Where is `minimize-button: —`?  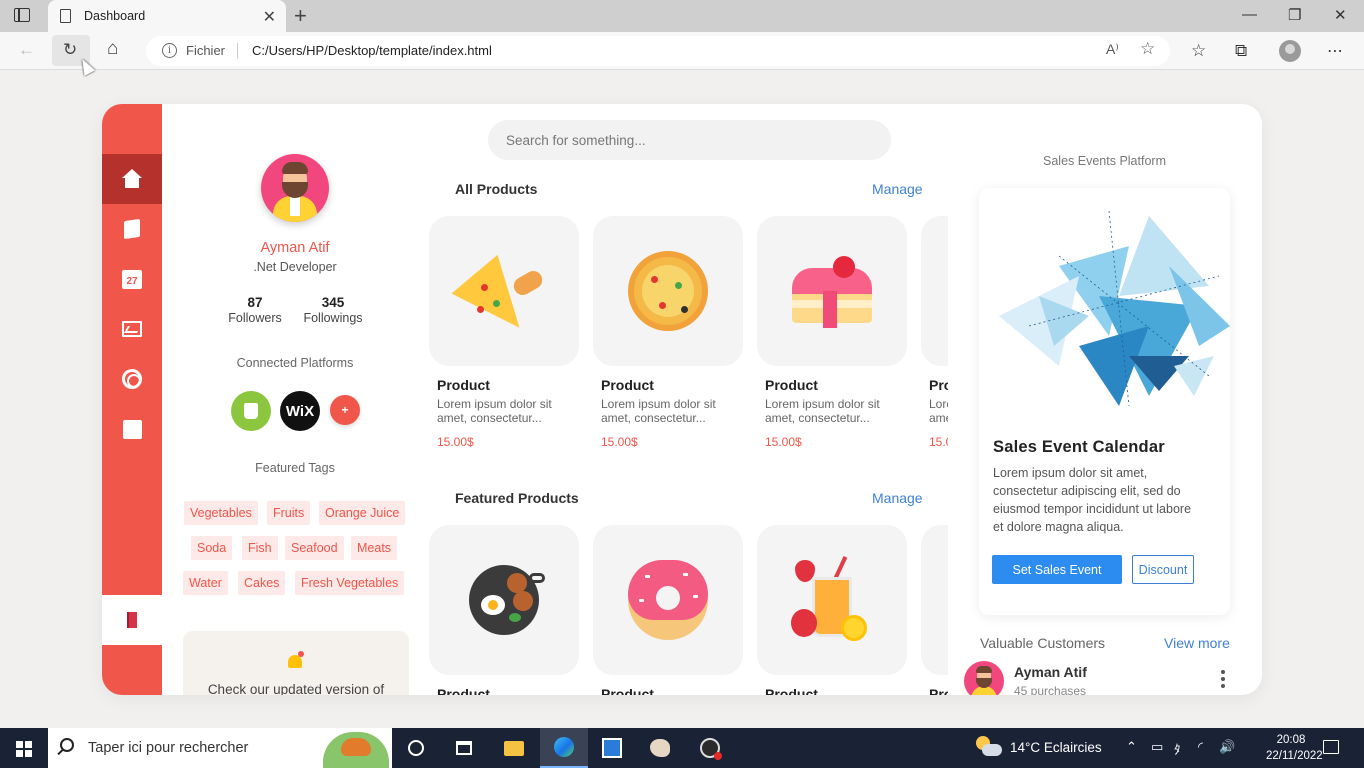 minimize-button: — is located at coordinates (1249, 14).